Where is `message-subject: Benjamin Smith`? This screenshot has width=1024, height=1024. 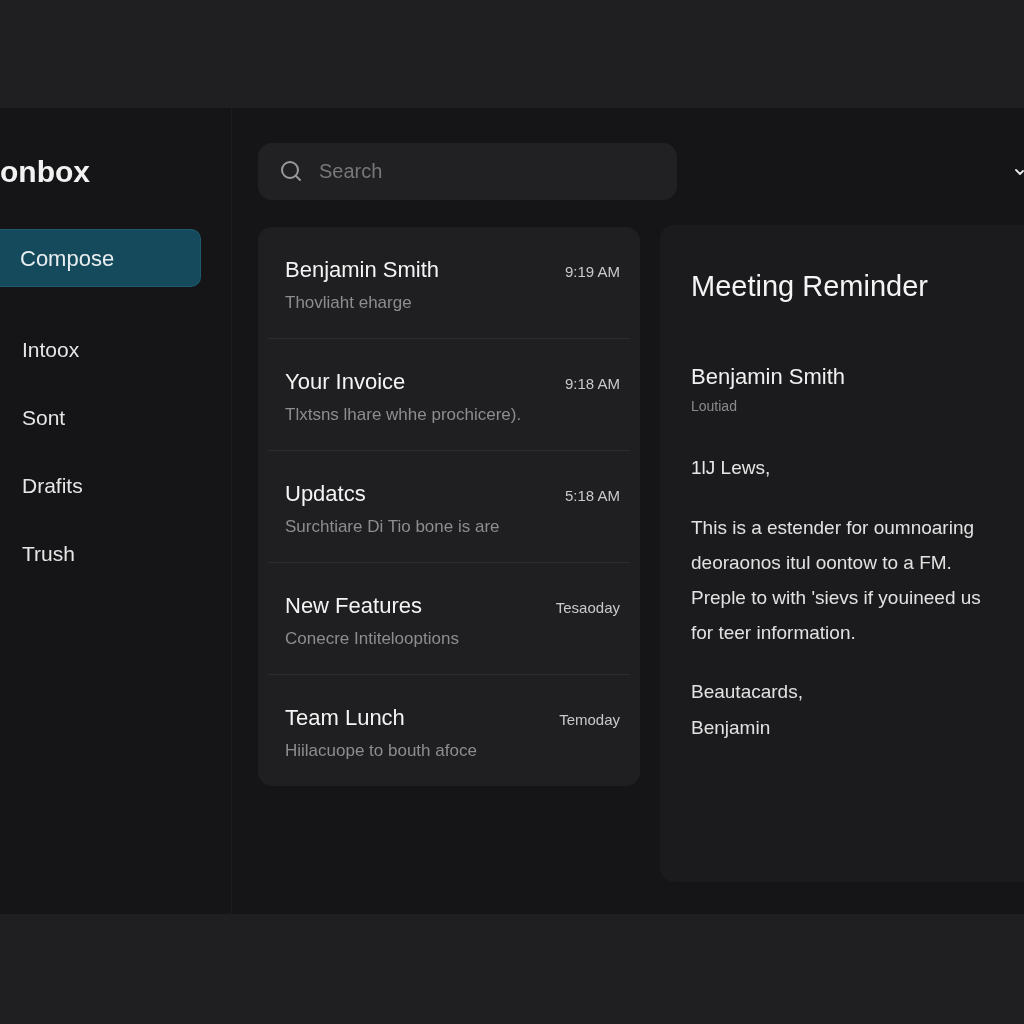
message-subject: Benjamin Smith is located at coordinates (362, 270).